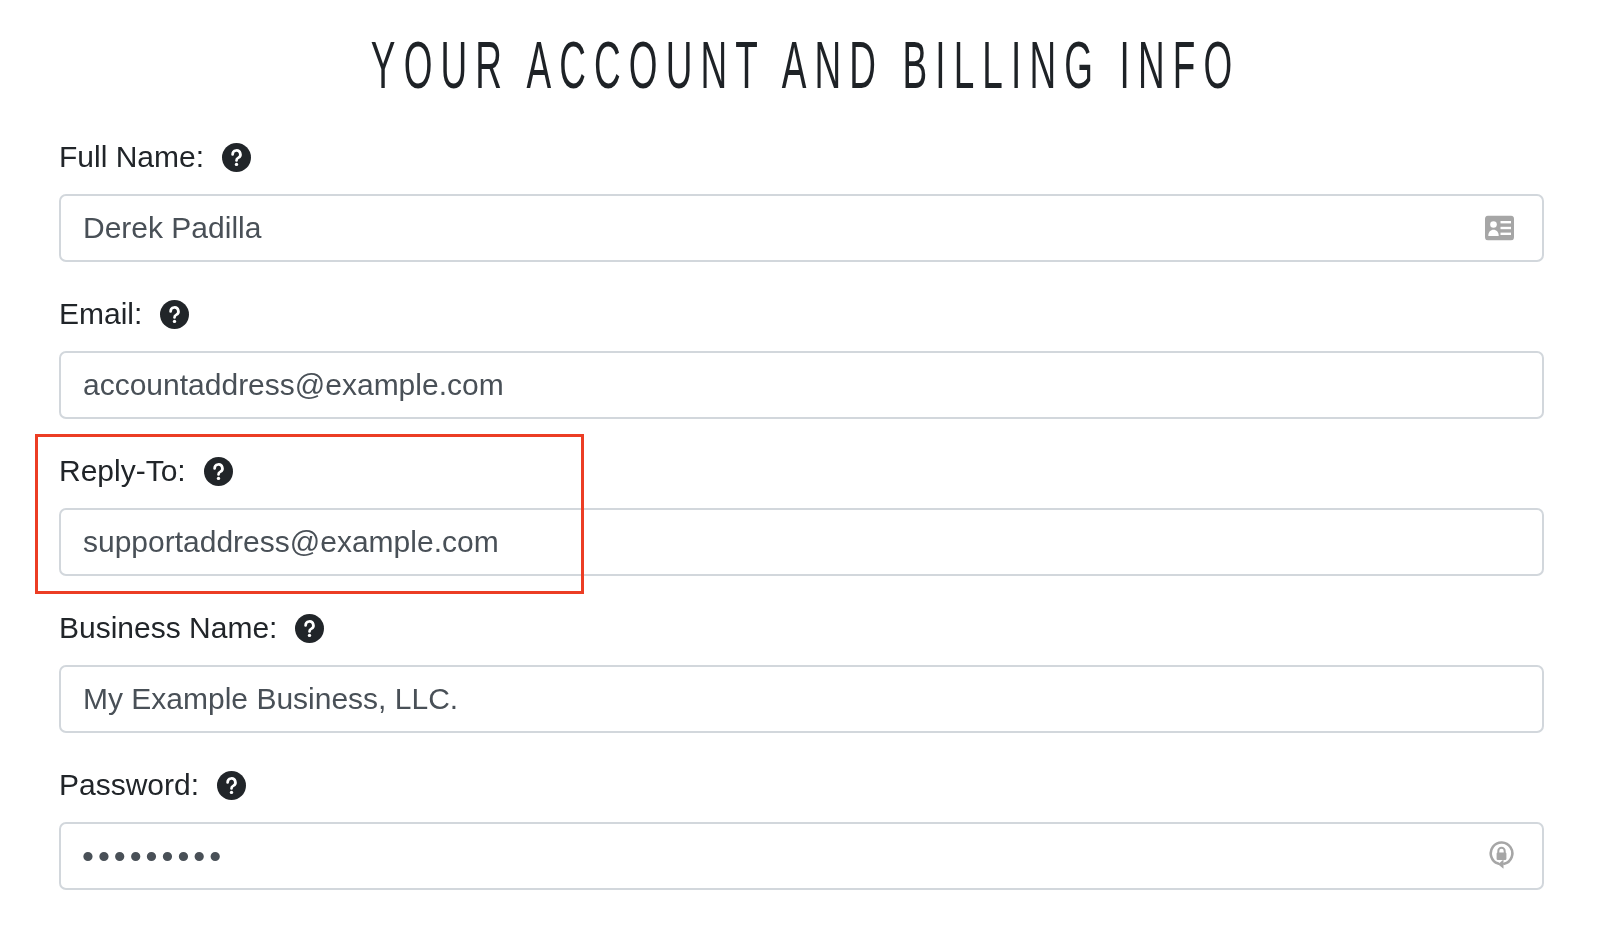  What do you see at coordinates (129, 785) in the screenshot?
I see `field-label: Password:` at bounding box center [129, 785].